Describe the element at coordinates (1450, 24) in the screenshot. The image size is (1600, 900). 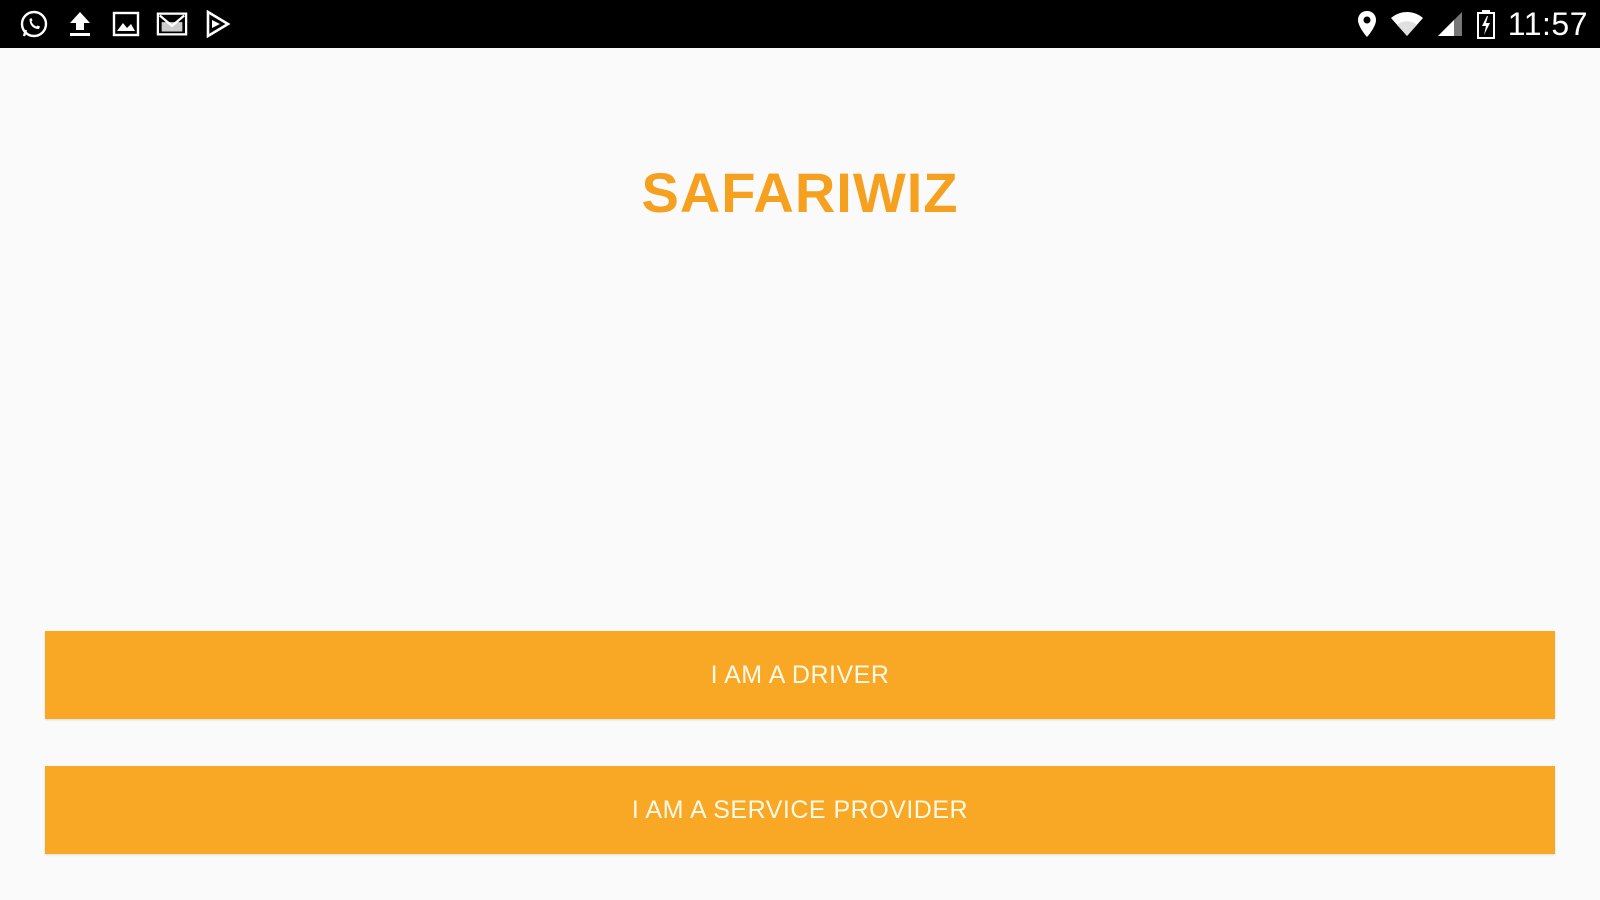
I see `signal-icon` at that location.